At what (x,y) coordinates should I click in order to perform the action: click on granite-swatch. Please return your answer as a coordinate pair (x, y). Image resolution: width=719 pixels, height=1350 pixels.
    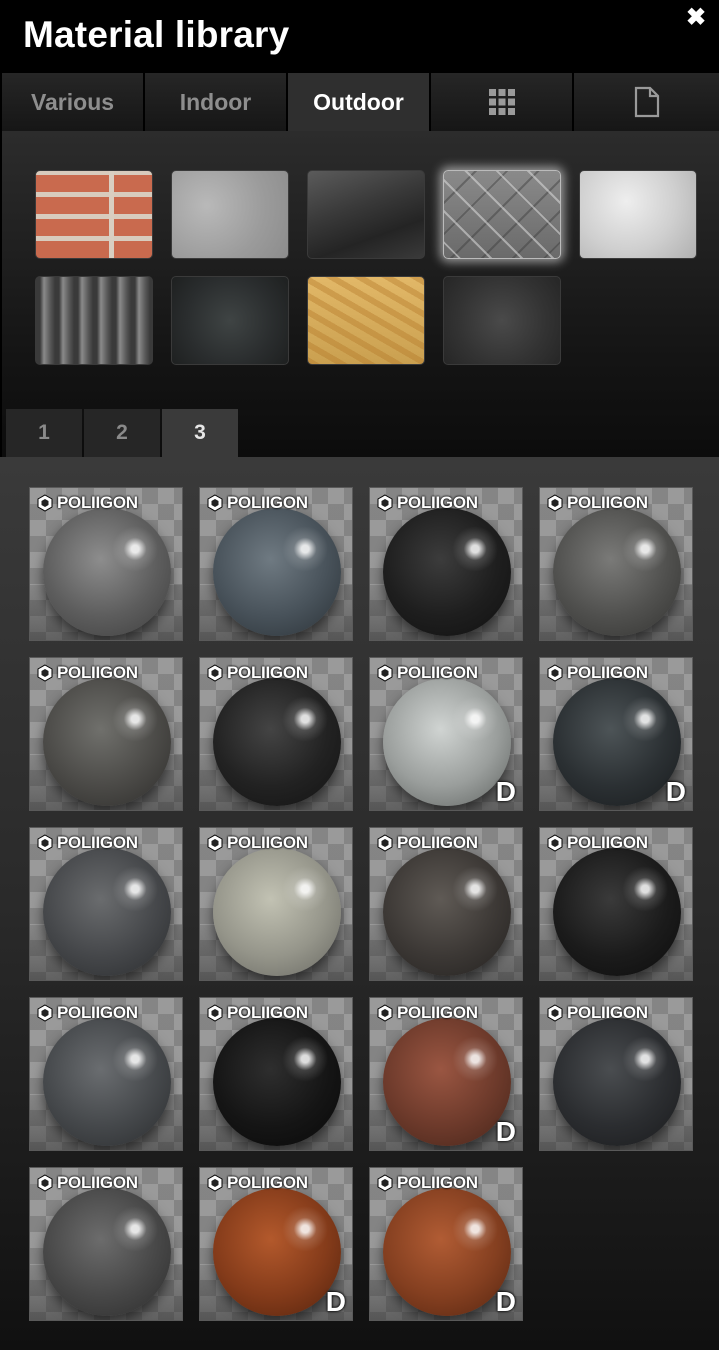
    Looking at the image, I should click on (230, 320).